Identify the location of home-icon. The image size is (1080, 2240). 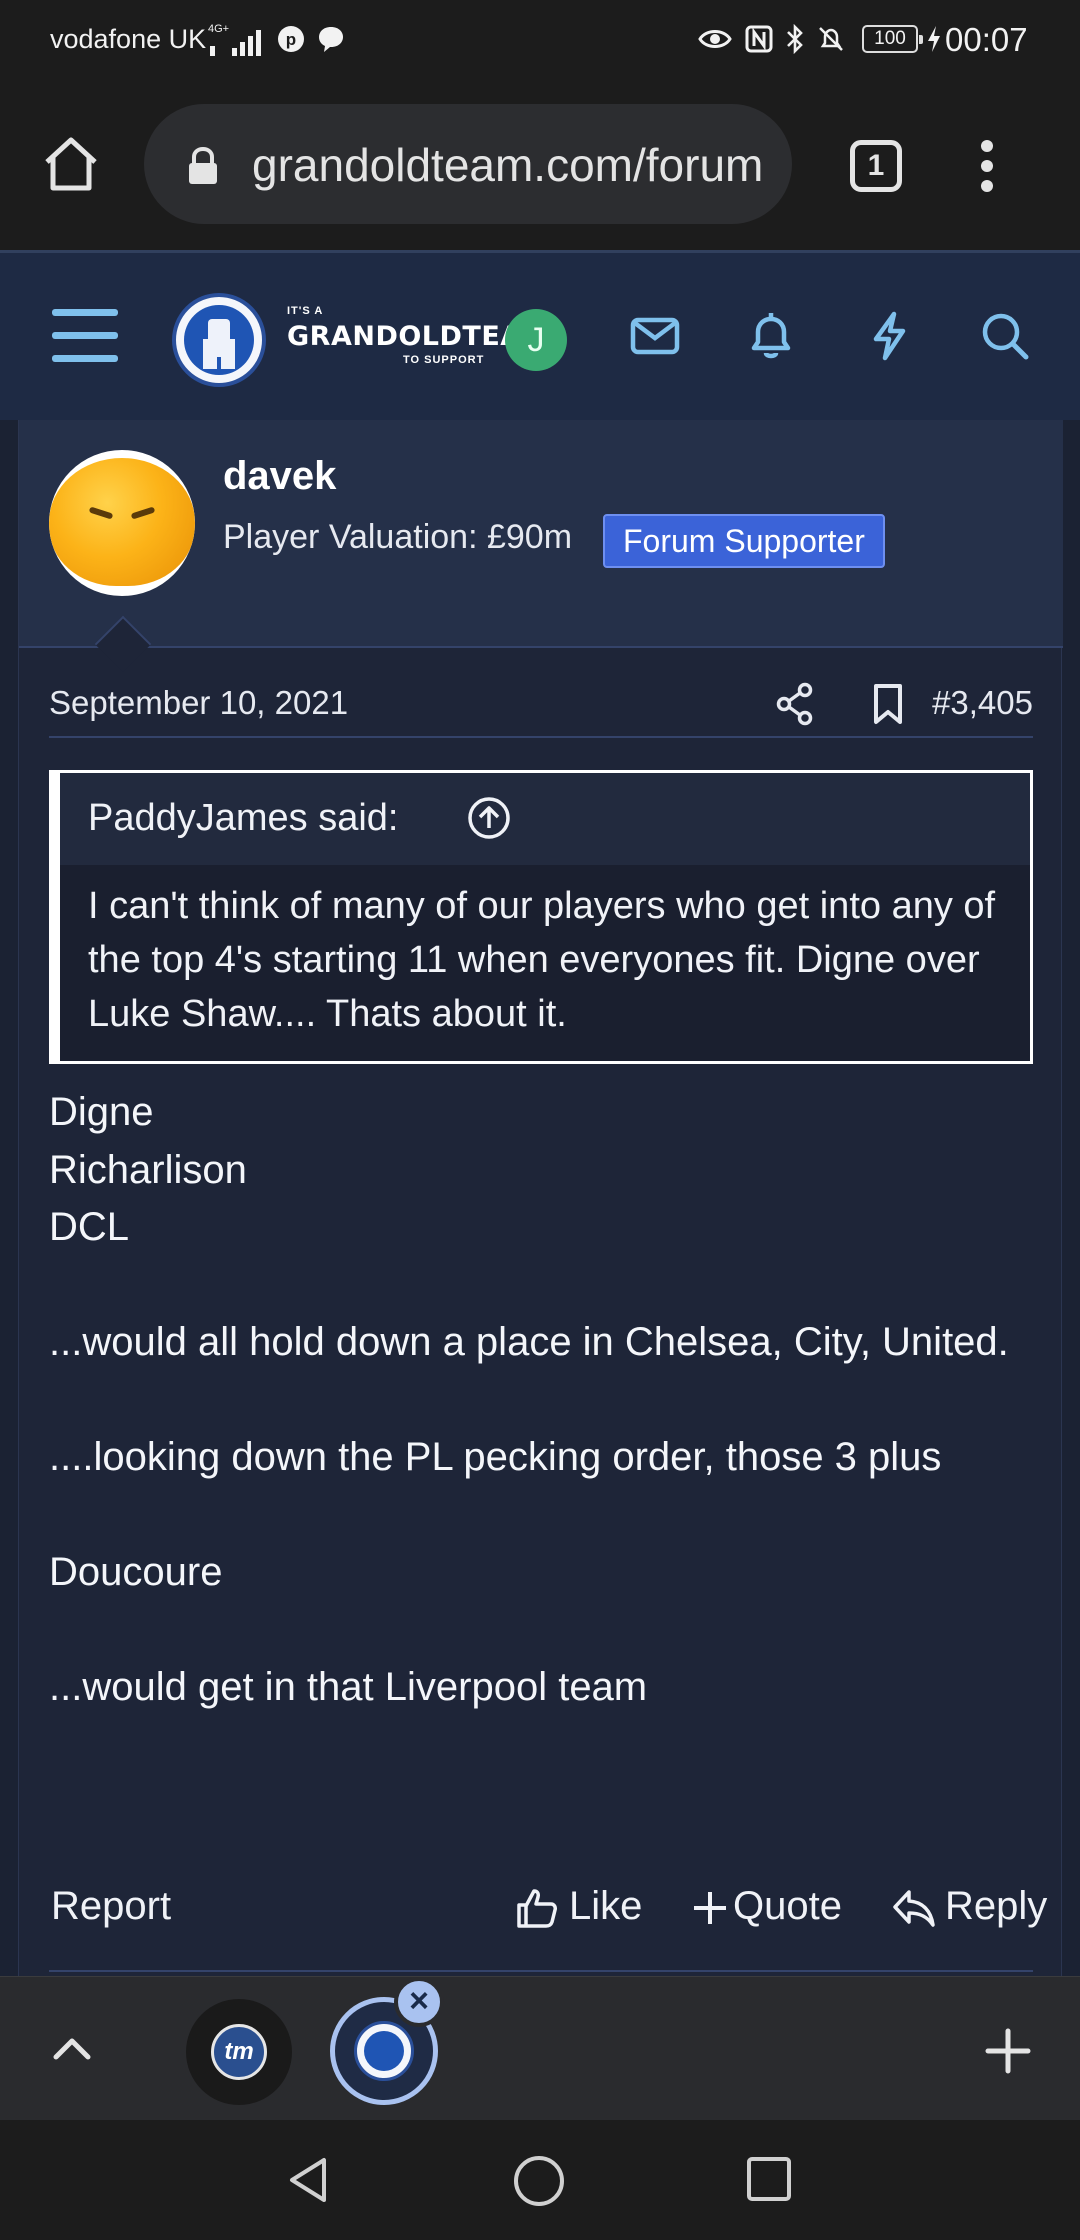
(71, 166).